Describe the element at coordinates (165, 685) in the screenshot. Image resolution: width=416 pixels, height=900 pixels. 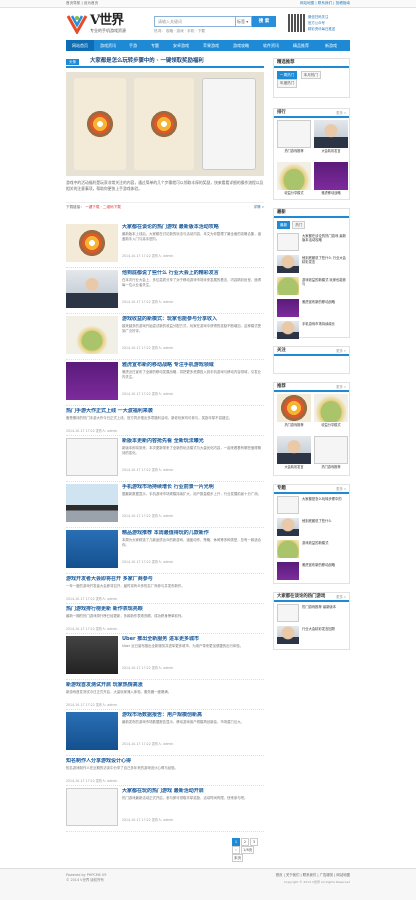
I see `post-title: 新游戏首发测试开启 玩家热情高涨` at that location.